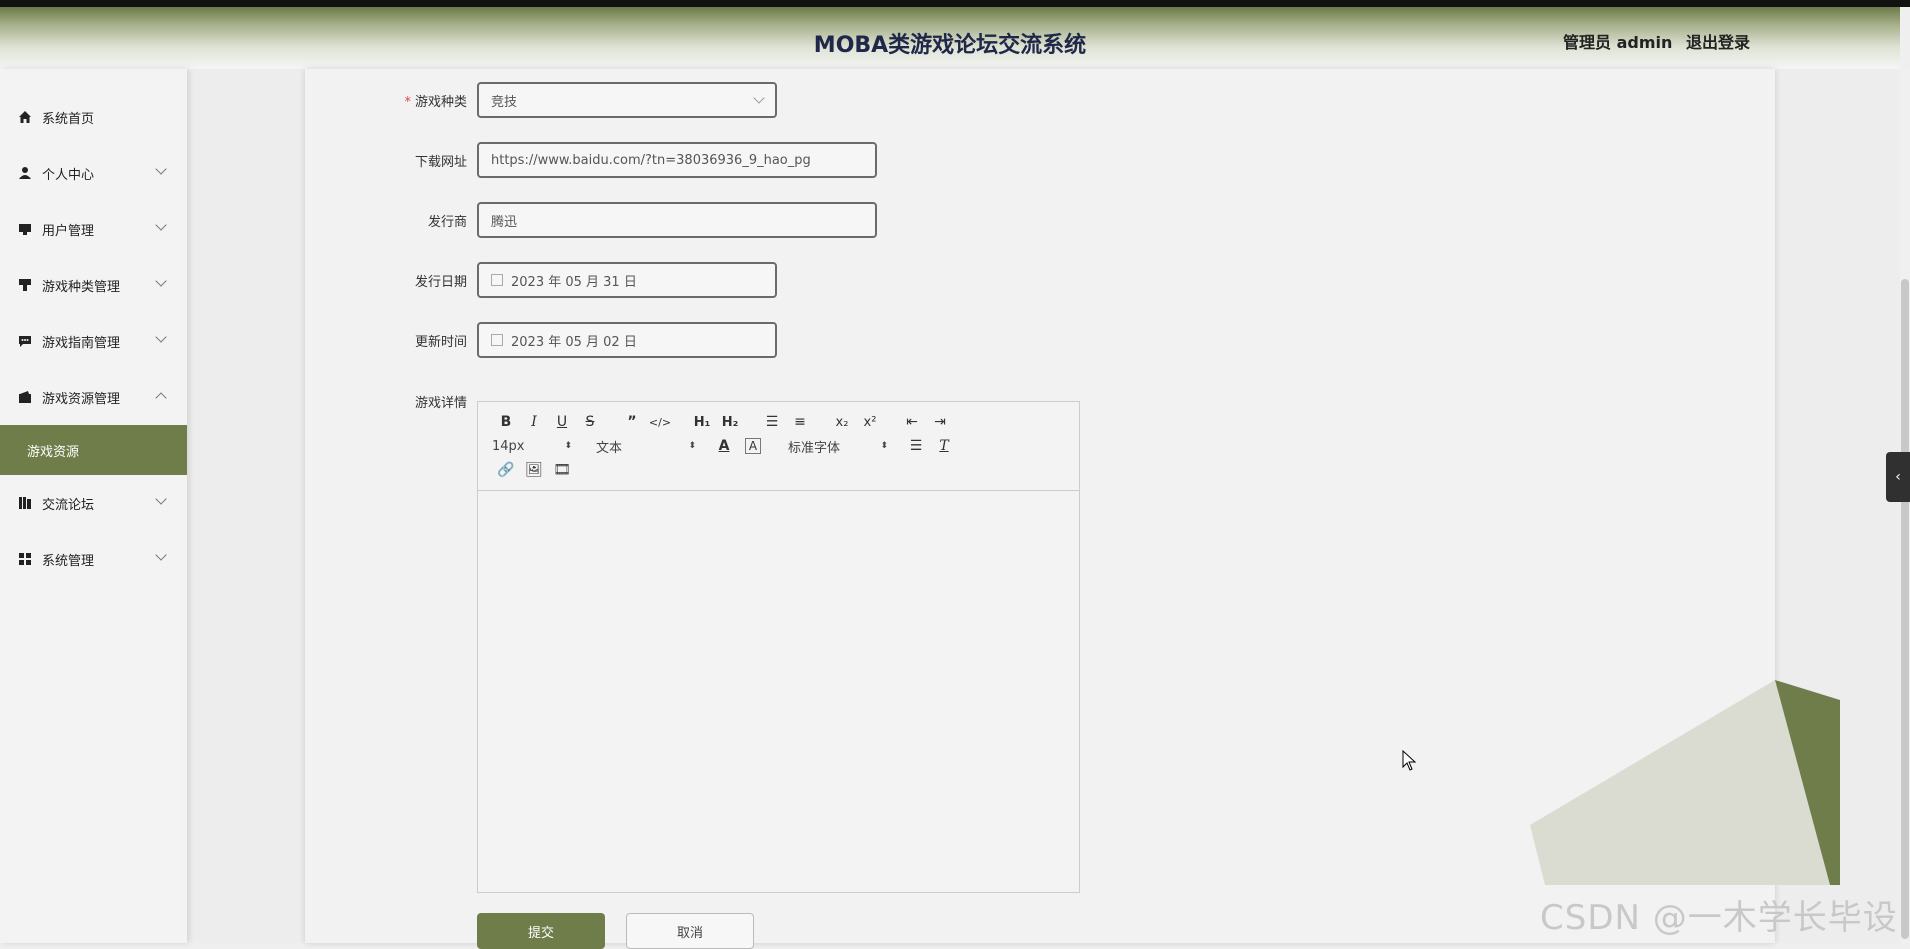 This screenshot has width=1910, height=949. I want to click on form-row-publisher: 发行商 腾迅, so click(603, 220).